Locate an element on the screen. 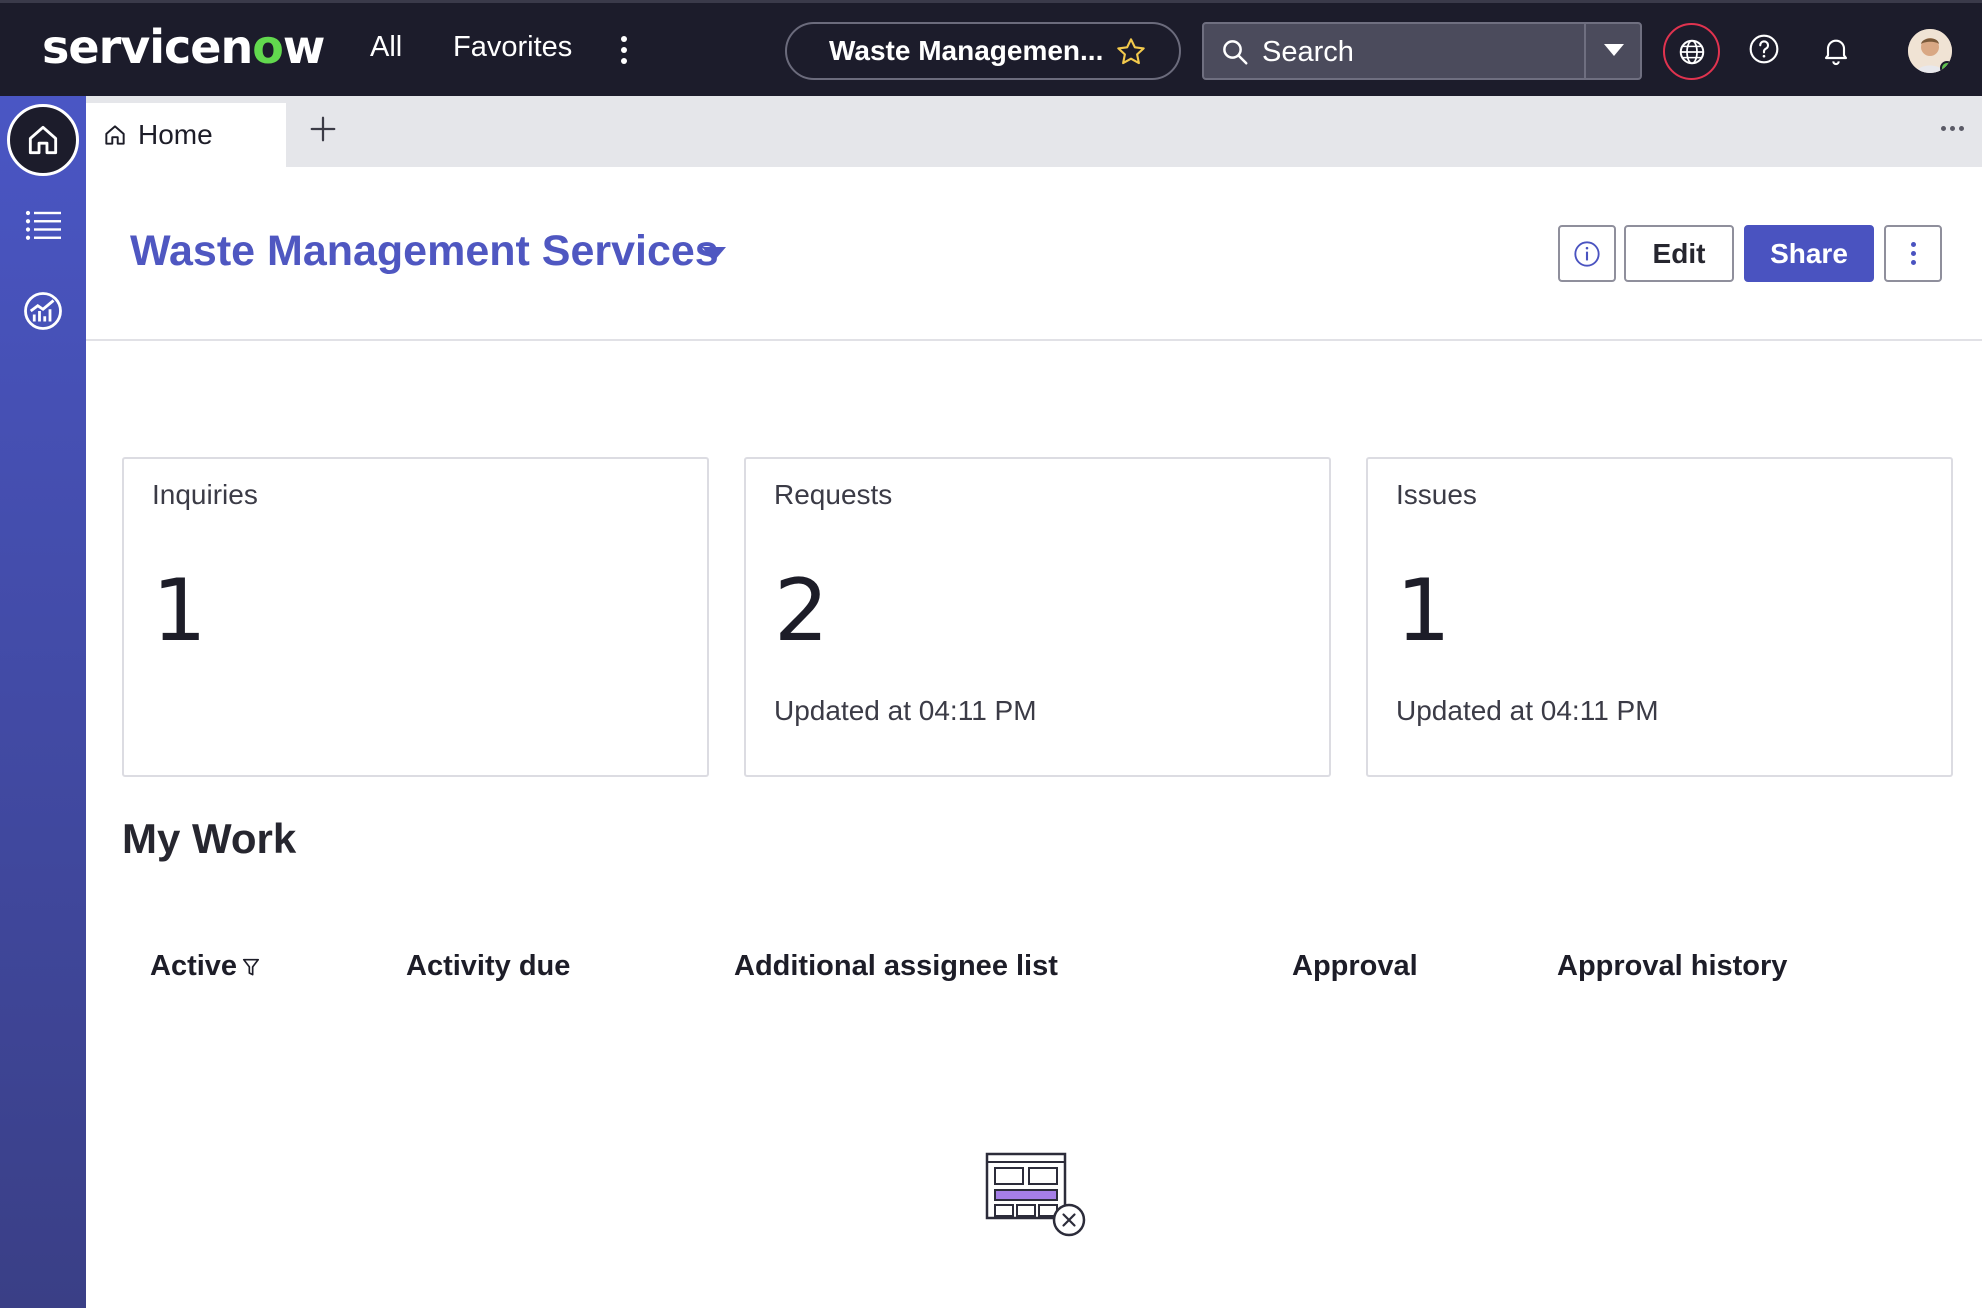 Image resolution: width=1982 pixels, height=1308 pixels. search-input: Search is located at coordinates (1308, 52).